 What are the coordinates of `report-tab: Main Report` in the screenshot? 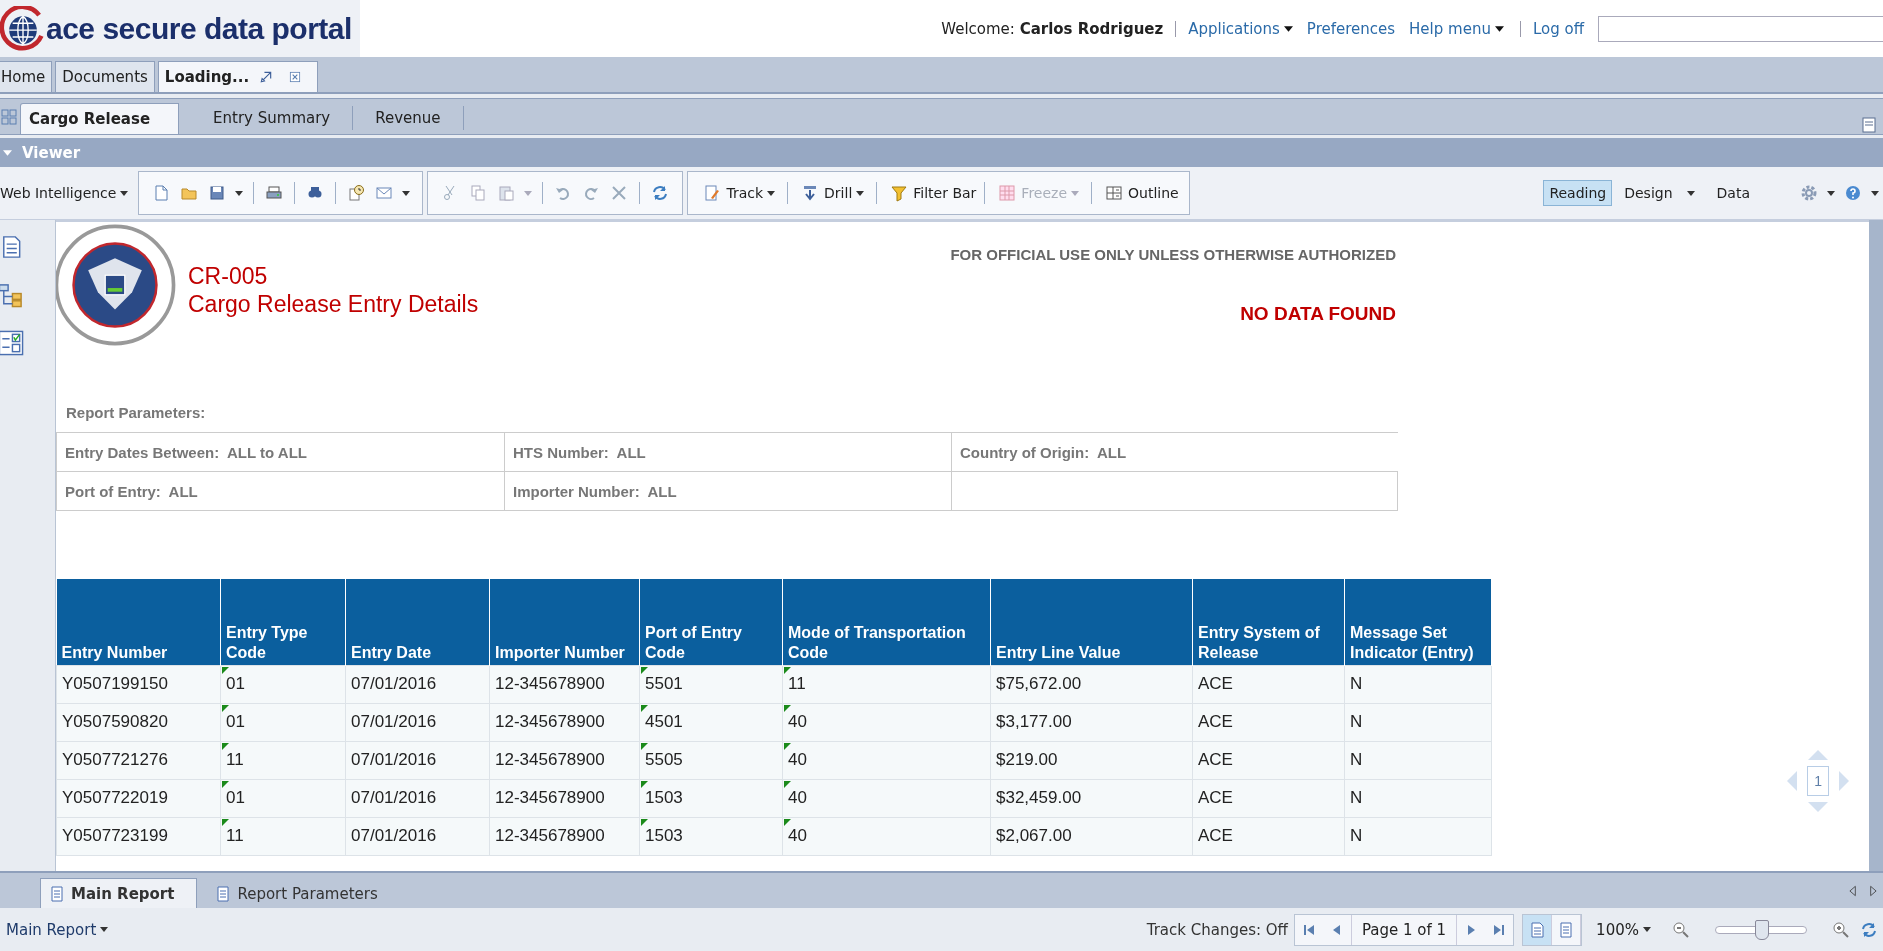 It's located at (119, 893).